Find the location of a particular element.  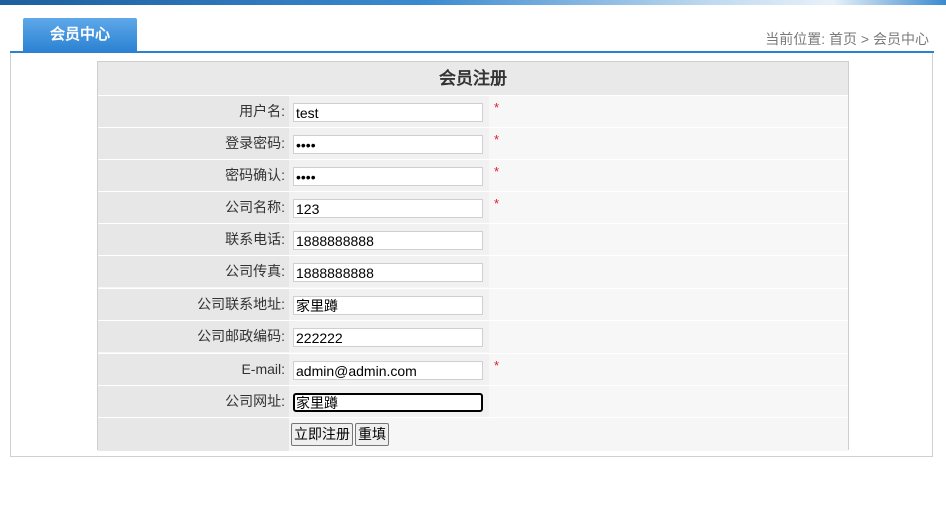

field-label: 密码确认: is located at coordinates (193, 175).